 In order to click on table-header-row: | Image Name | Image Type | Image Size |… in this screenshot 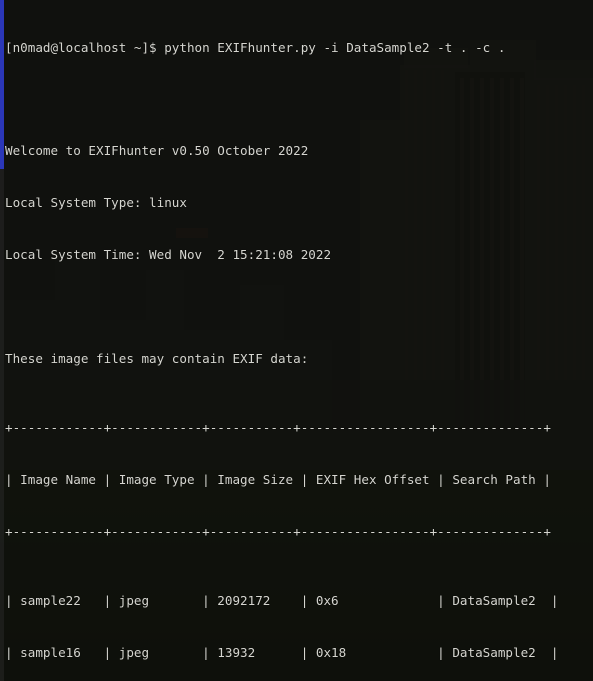, I will do `click(278, 480)`.